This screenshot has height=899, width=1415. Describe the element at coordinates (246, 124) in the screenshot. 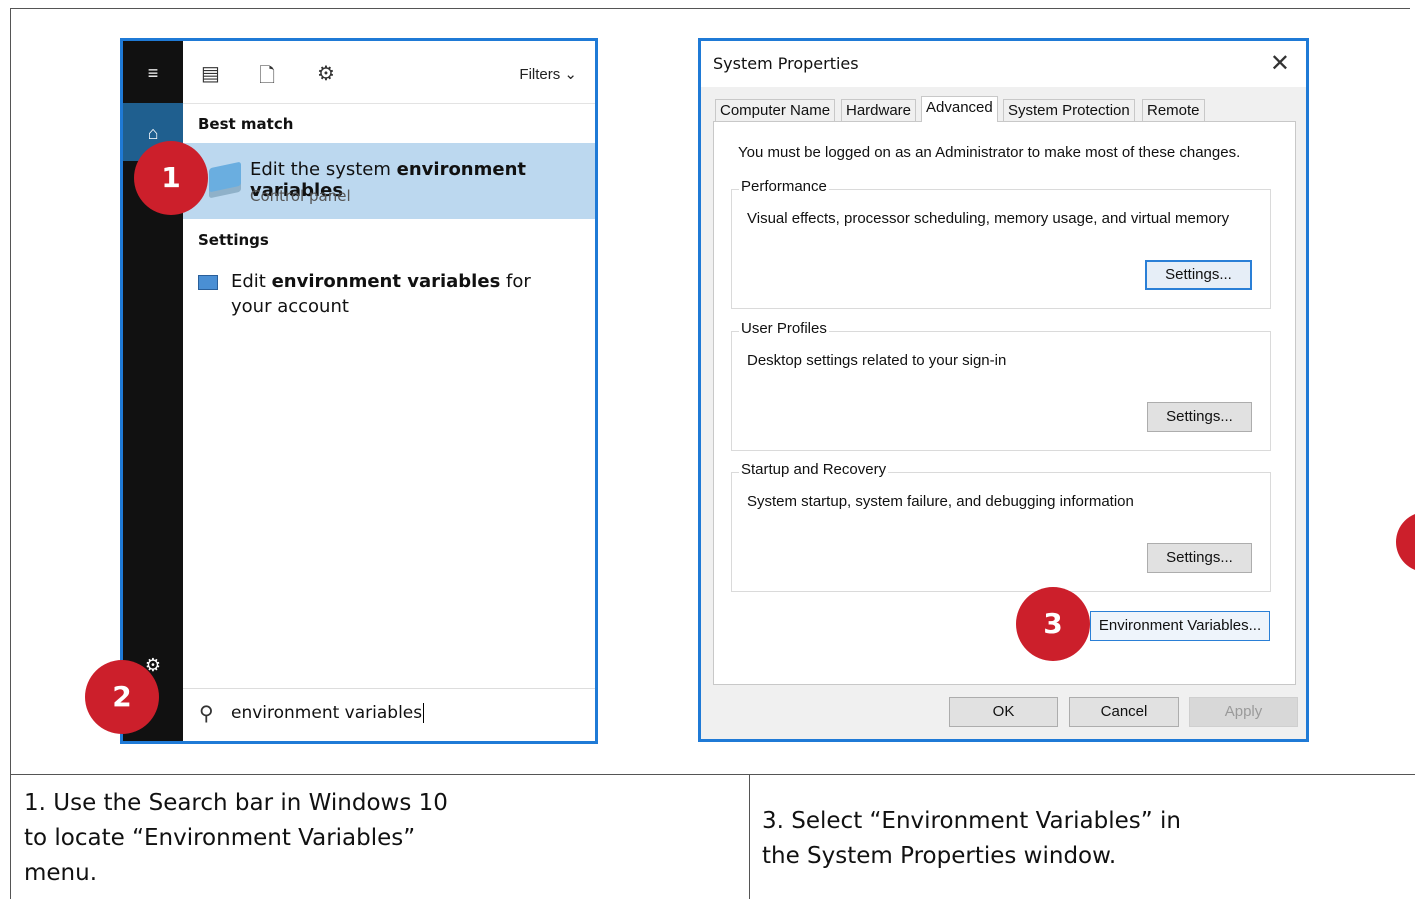

I see `best-match-heading: Best match` at that location.